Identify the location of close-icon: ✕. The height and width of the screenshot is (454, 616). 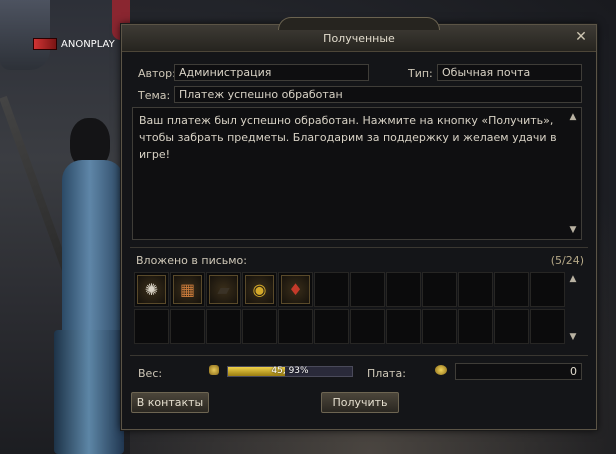
(581, 37).